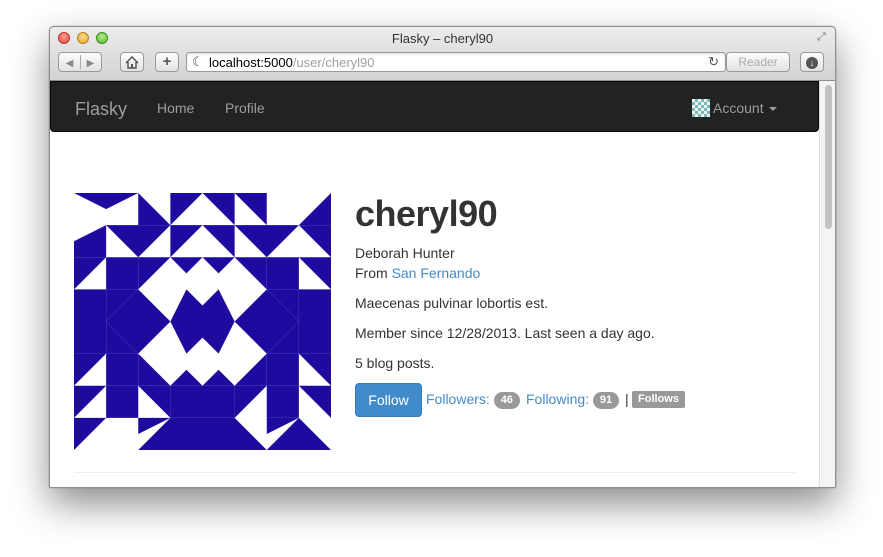  Describe the element at coordinates (388, 400) in the screenshot. I see `follow-button: Follow` at that location.